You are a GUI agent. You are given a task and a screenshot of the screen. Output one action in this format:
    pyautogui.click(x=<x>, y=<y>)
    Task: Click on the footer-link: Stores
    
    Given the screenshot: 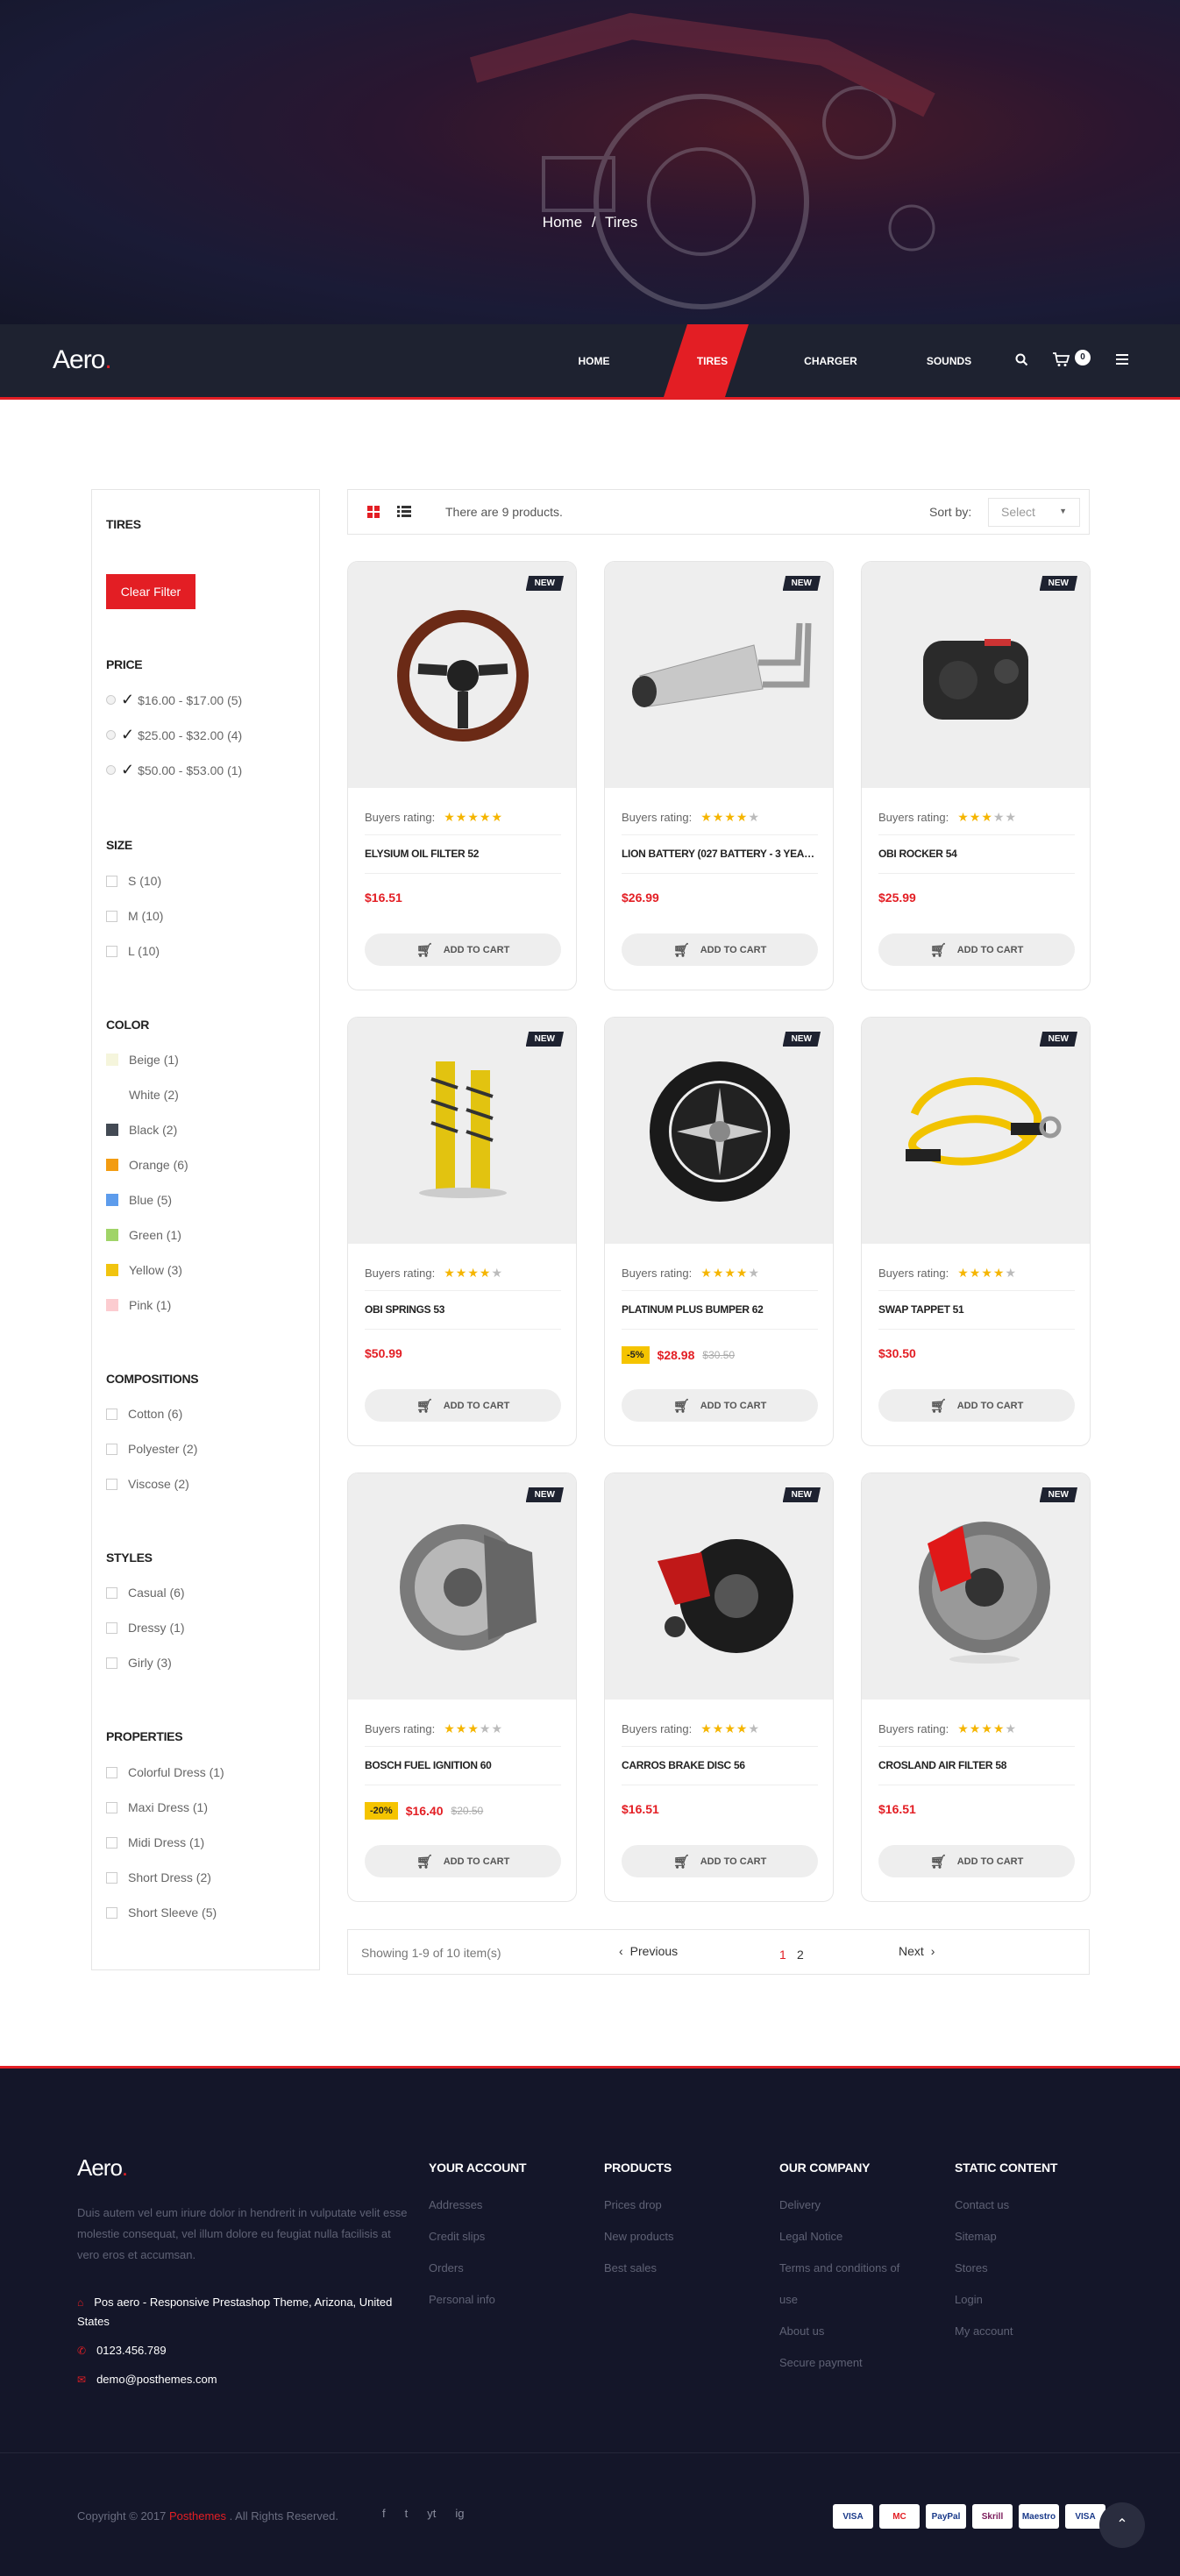 What is the action you would take?
    pyautogui.click(x=1006, y=2268)
    